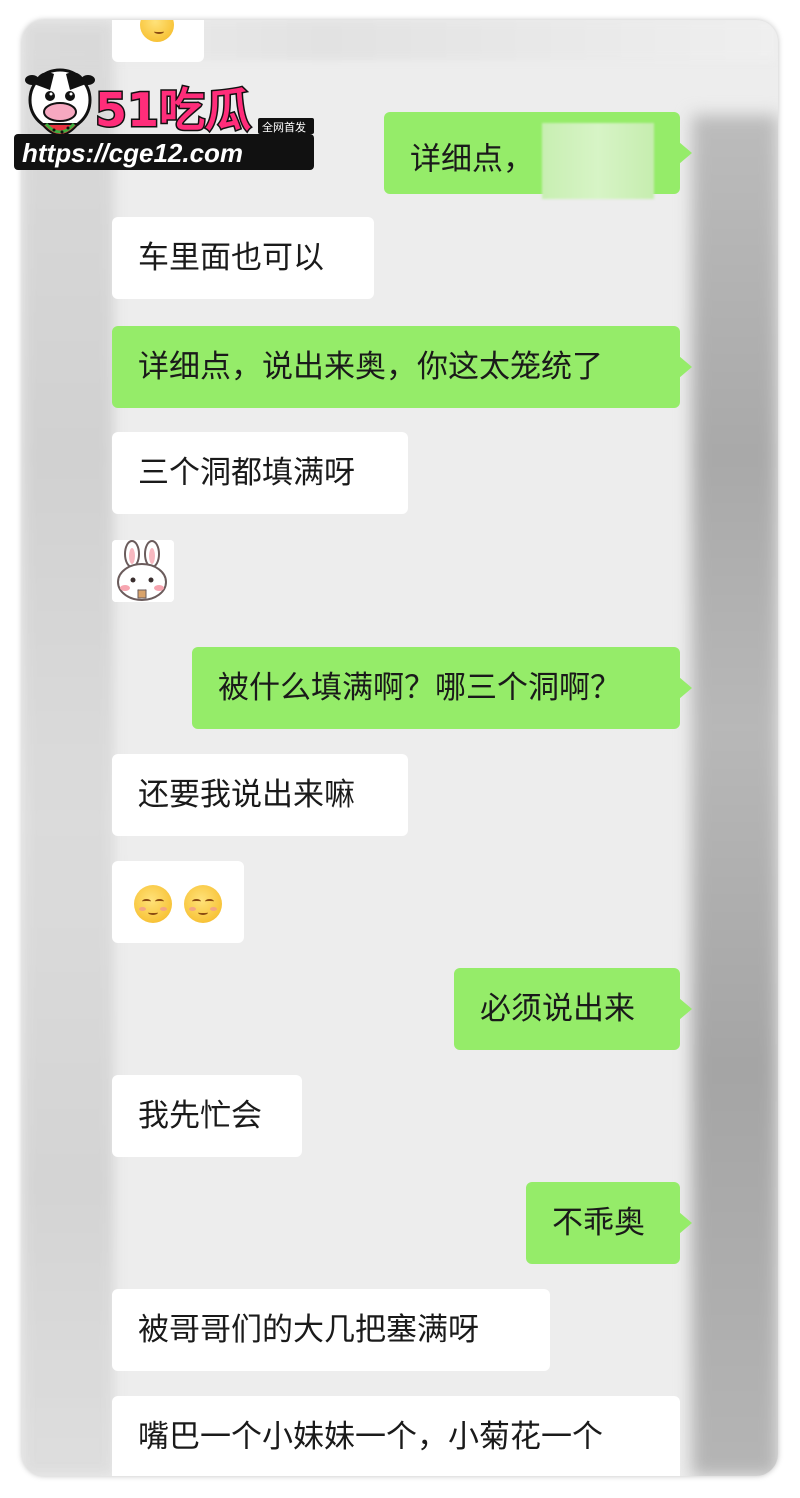 This screenshot has width=800, height=1498. I want to click on blurred-left-avatar-column, so click(68, 748).